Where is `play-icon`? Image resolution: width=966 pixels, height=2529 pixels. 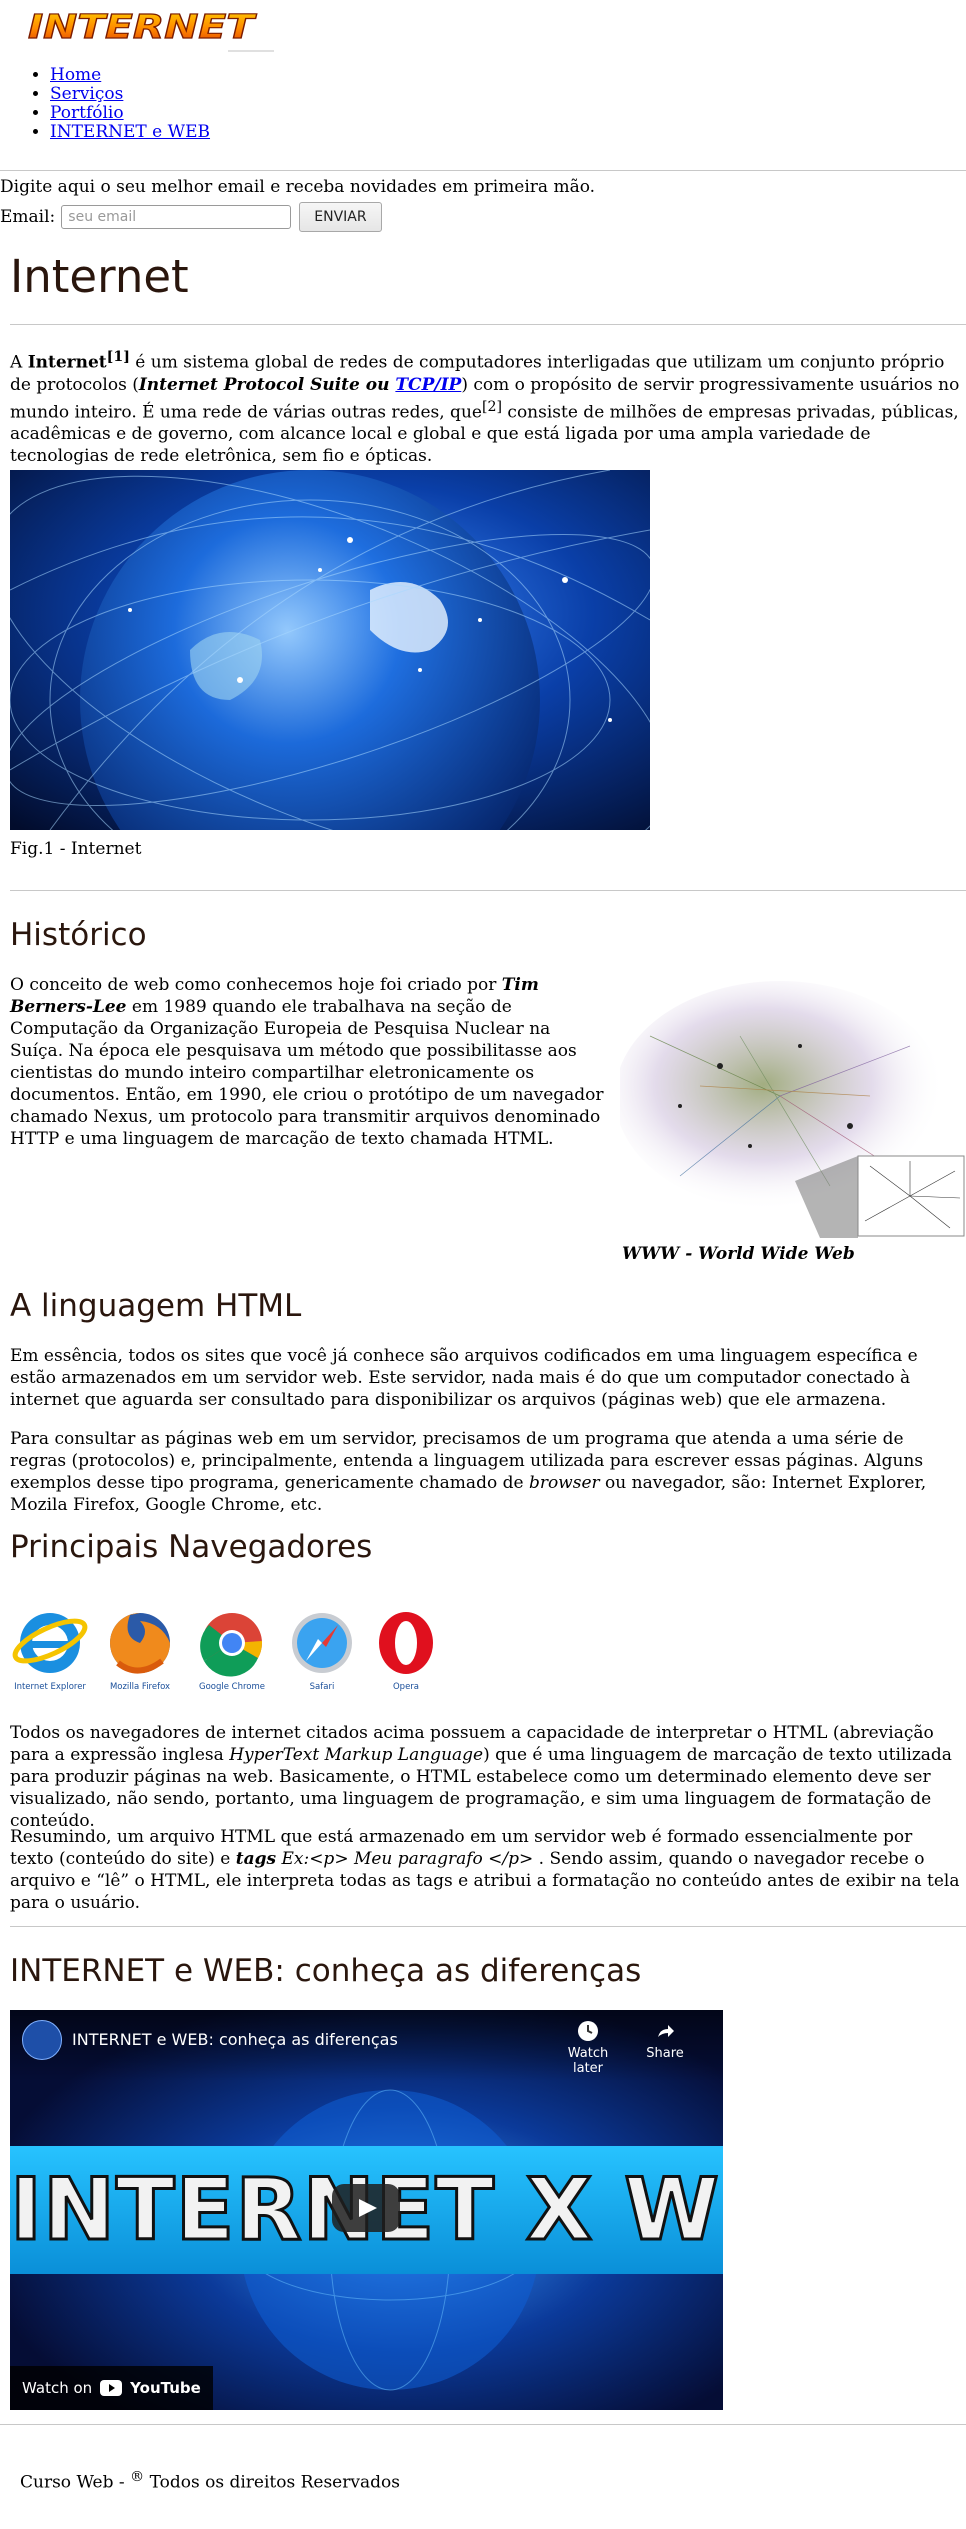 play-icon is located at coordinates (368, 2208).